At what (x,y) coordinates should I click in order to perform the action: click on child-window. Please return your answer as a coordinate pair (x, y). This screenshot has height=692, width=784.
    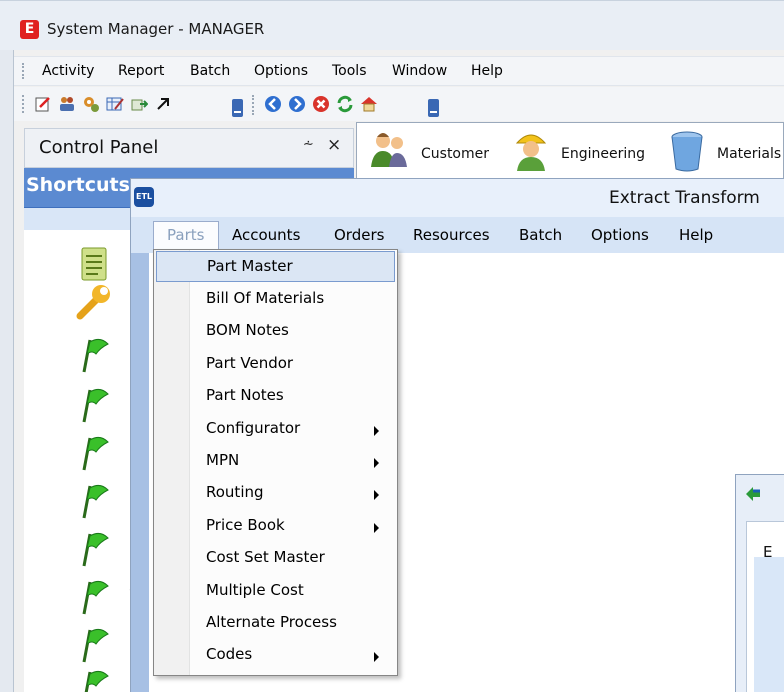
    Looking at the image, I should click on (759, 583).